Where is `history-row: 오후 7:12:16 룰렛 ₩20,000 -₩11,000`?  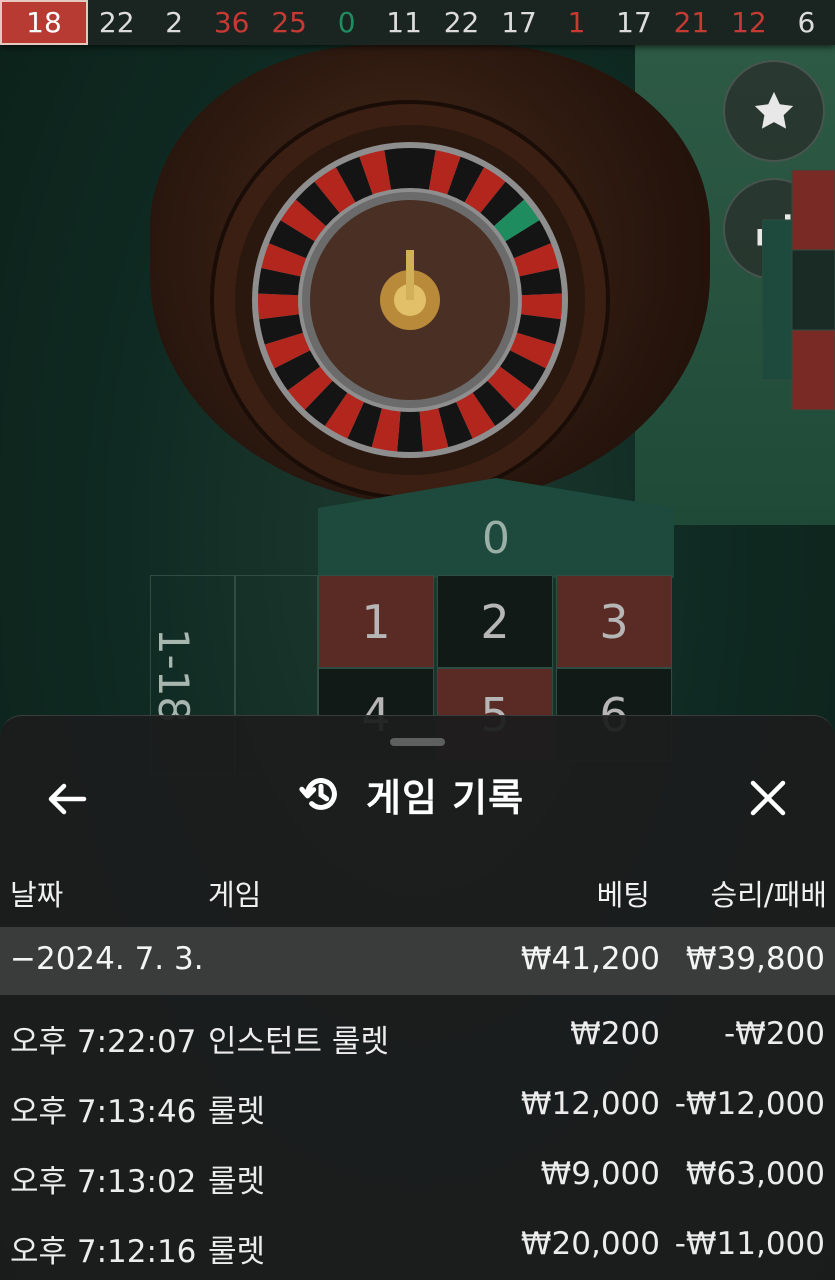
history-row: 오후 7:12:16 룰렛 ₩20,000 -₩11,000 is located at coordinates (417, 1248).